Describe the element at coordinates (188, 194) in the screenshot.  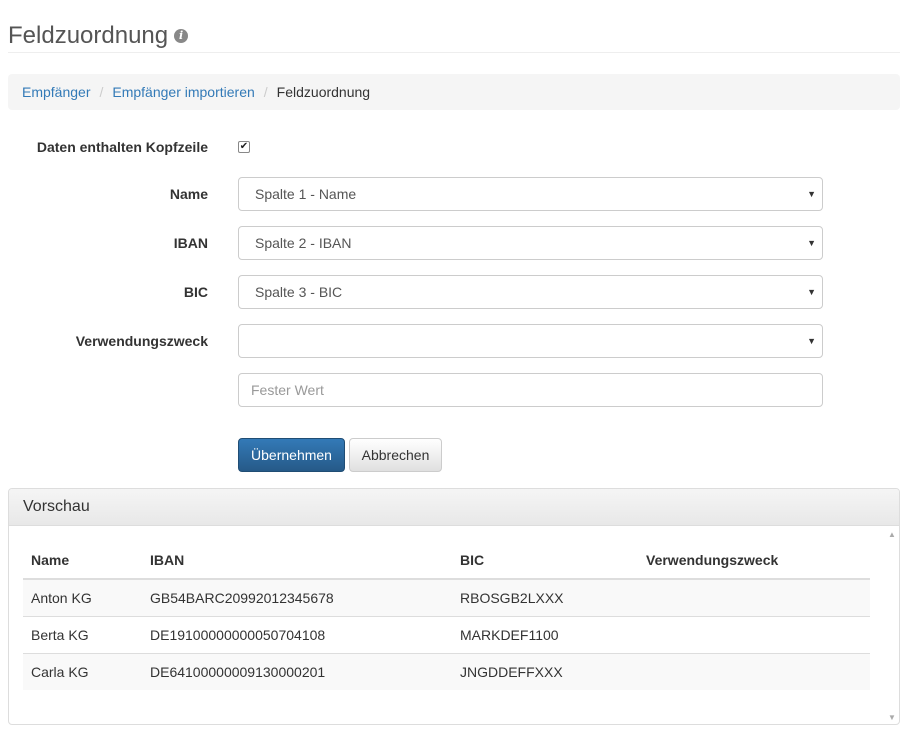
I see `name-label: Name` at that location.